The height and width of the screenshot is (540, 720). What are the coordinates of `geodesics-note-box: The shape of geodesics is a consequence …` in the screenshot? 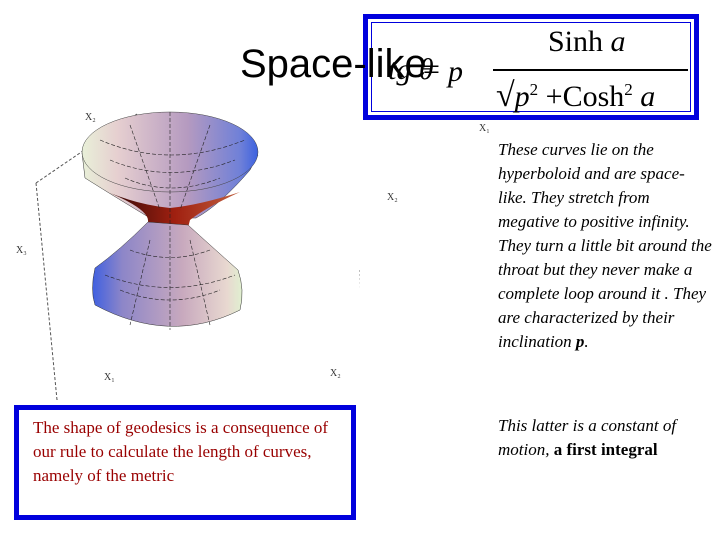 It's located at (185, 462).